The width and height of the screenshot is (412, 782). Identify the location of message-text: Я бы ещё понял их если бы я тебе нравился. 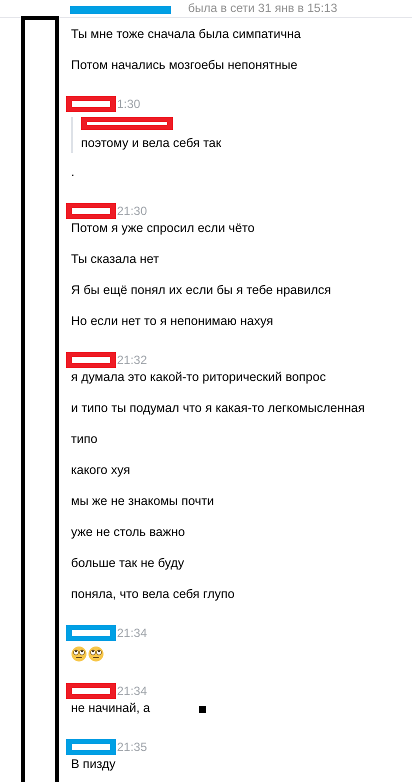
(201, 290).